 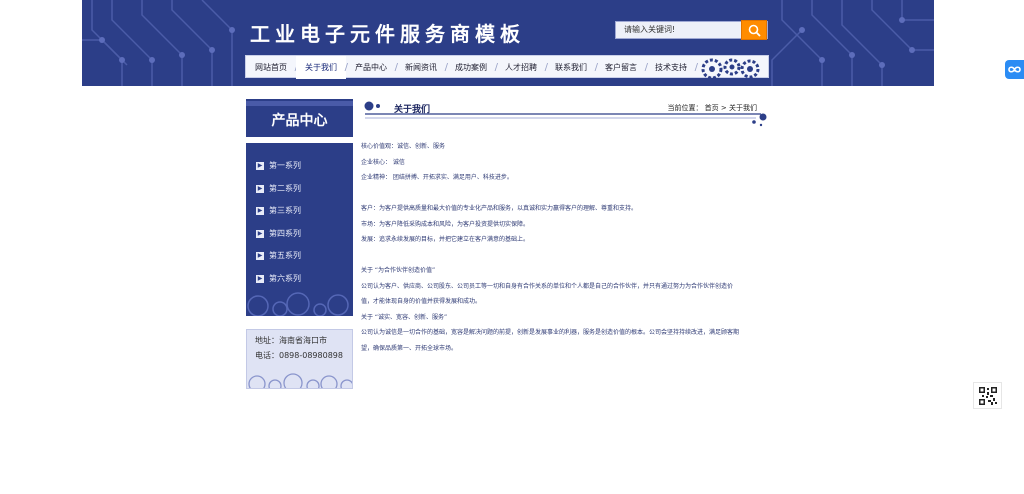 I want to click on paragraph: 值，才能体现自身的价值并获得发展和成功。, so click(x=421, y=301).